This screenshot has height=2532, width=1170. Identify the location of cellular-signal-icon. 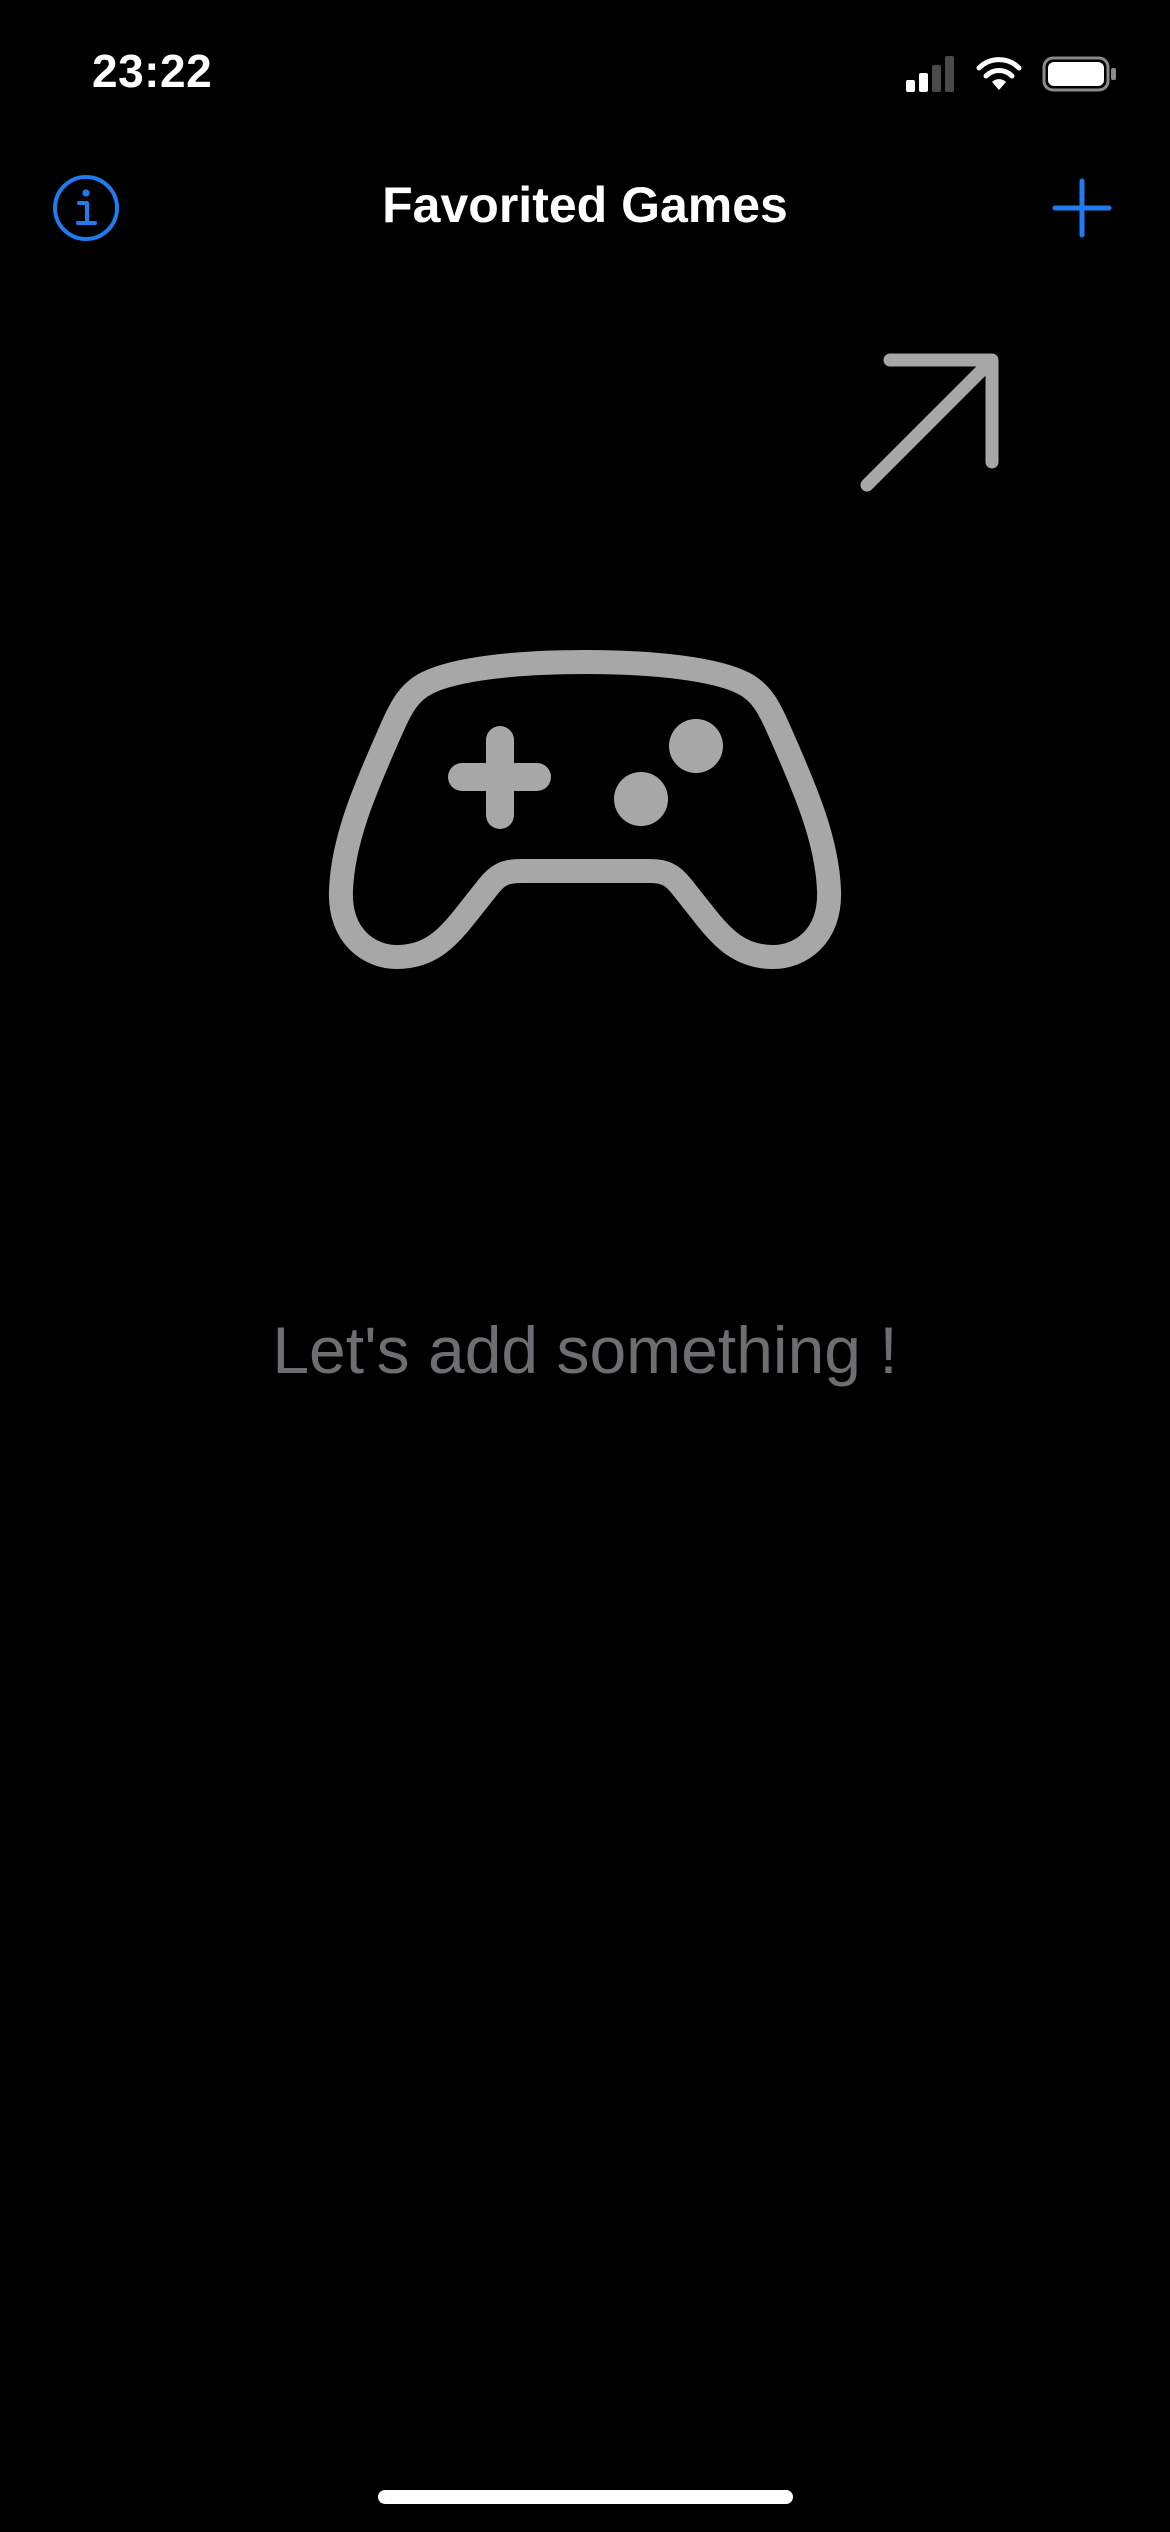
(930, 74).